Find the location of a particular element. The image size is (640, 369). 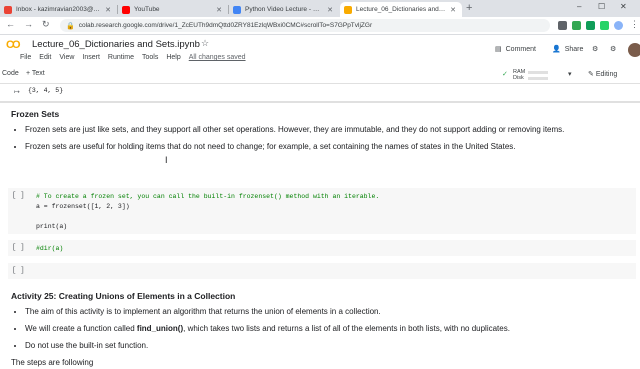

function-name: find_union() is located at coordinates (160, 328).